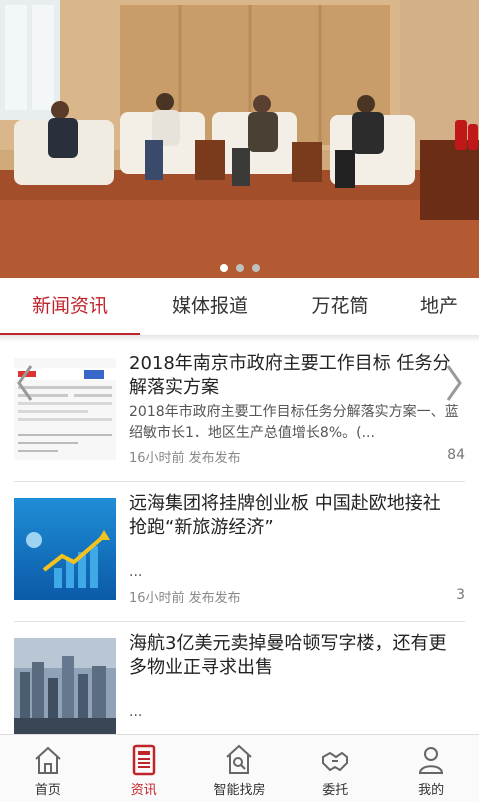 The image size is (479, 802). I want to click on nav-entrust: 委托, so click(335, 768).